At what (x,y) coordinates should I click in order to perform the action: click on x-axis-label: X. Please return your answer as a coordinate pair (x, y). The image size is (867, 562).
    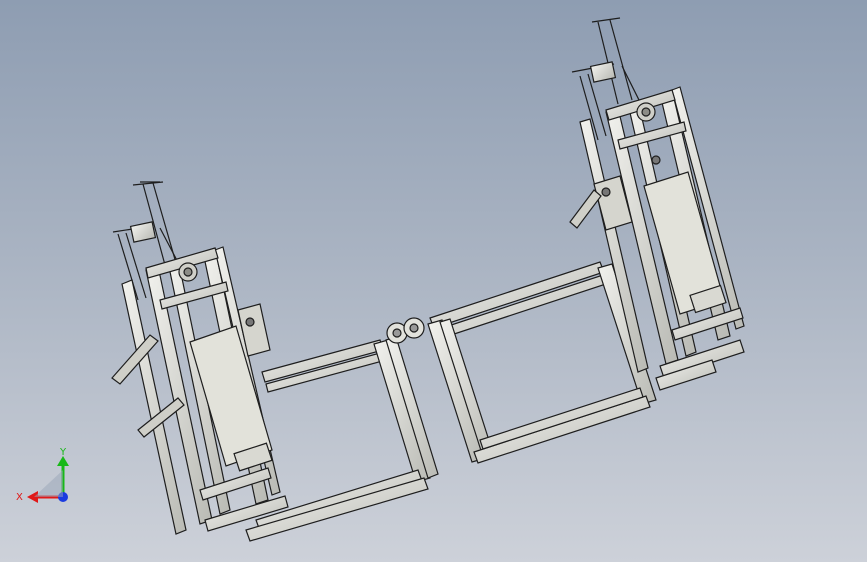
    Looking at the image, I should click on (19, 497).